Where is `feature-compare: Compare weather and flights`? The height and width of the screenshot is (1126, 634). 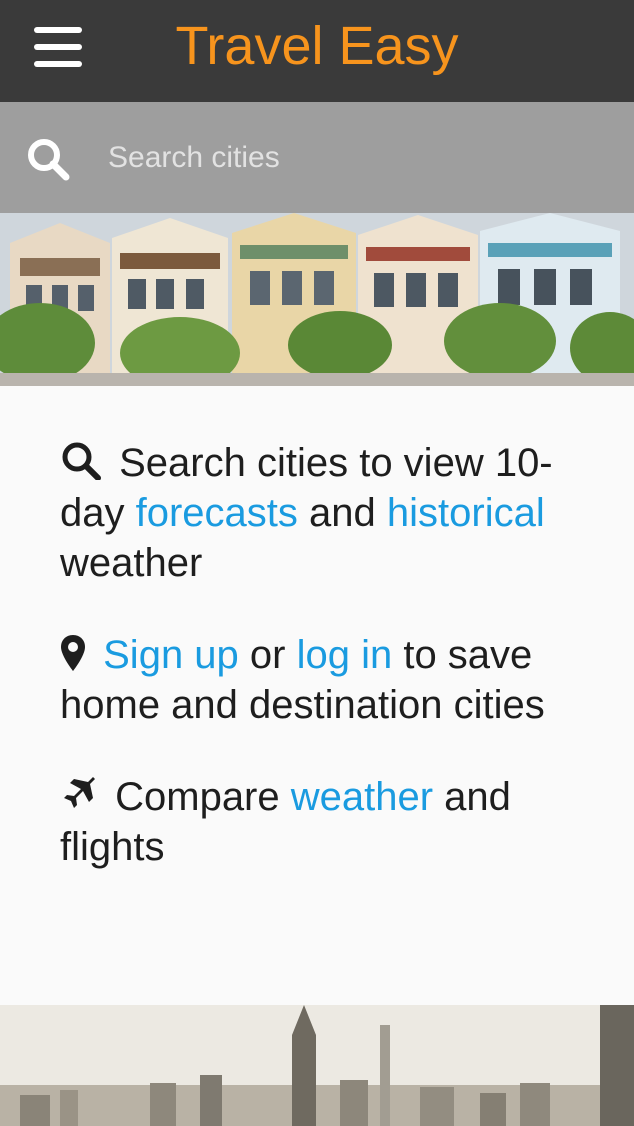 feature-compare: Compare weather and flights is located at coordinates (285, 822).